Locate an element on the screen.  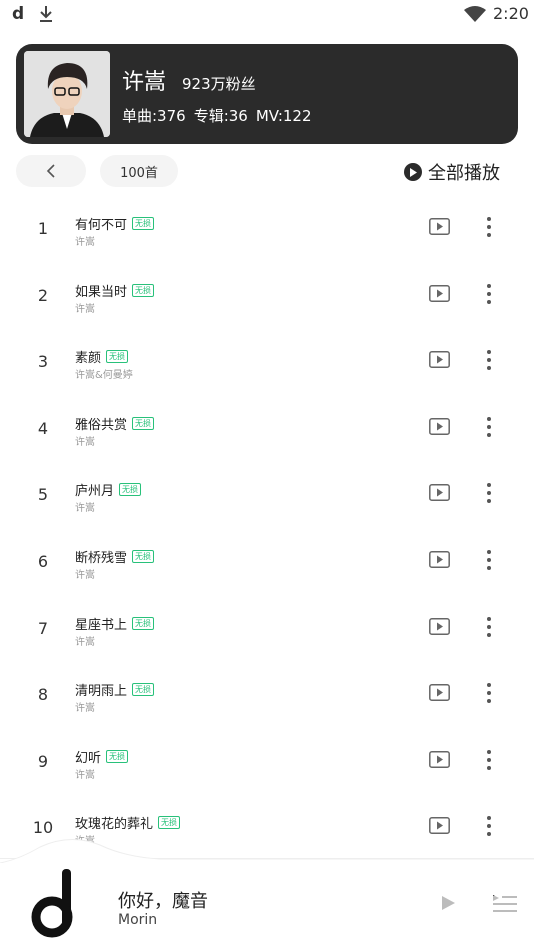
play-all-button: 全部播放 is located at coordinates (452, 172).